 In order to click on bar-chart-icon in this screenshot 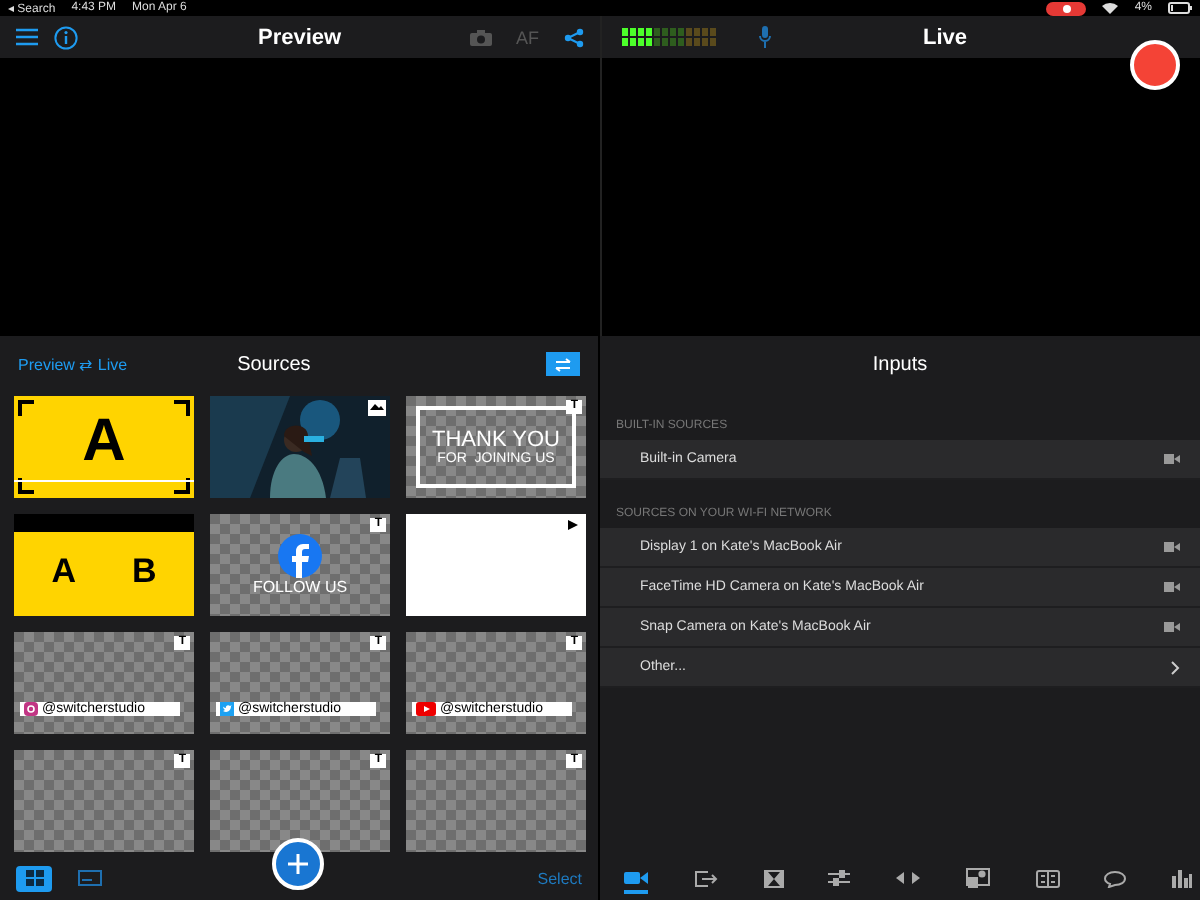, I will do `click(1182, 878)`.